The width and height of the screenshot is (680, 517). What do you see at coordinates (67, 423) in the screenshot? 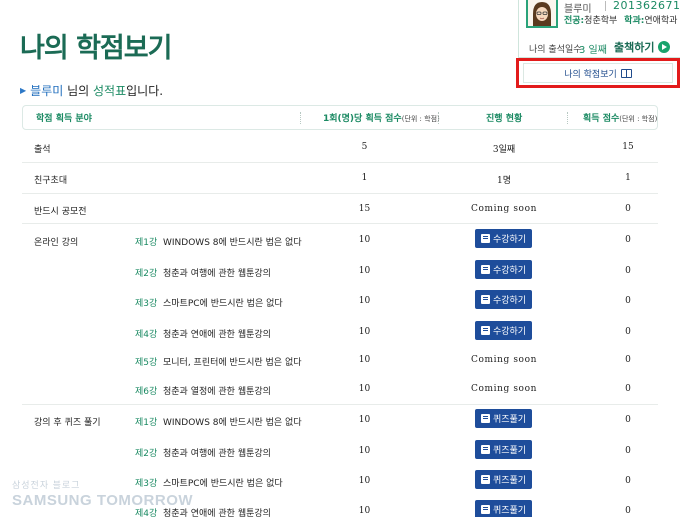
I see `row-field: 강의 후 퀴즈 풀기` at bounding box center [67, 423].